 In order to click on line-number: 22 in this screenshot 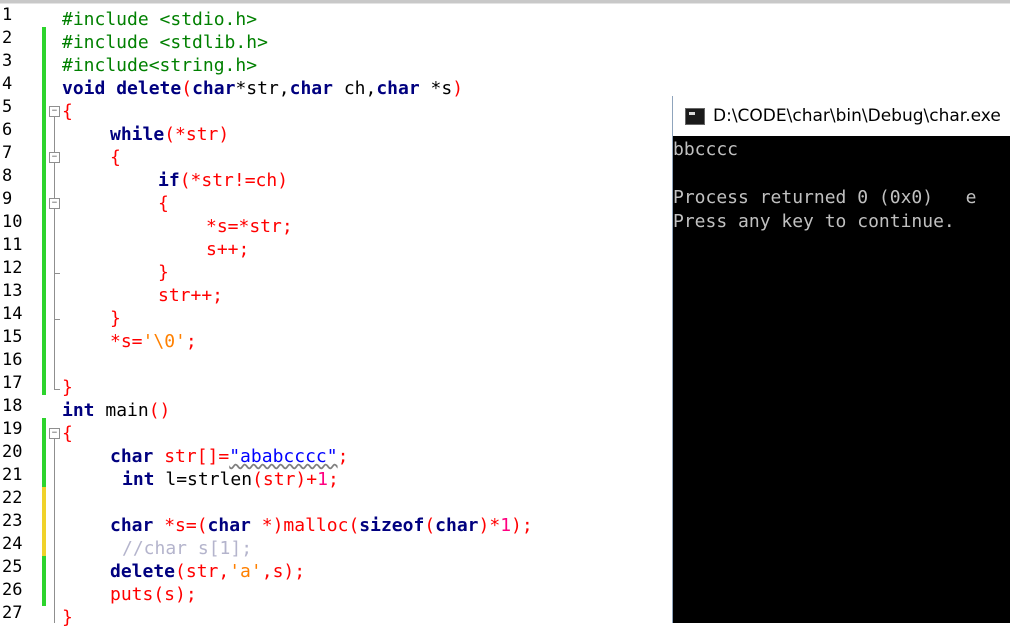, I will do `click(12, 498)`.